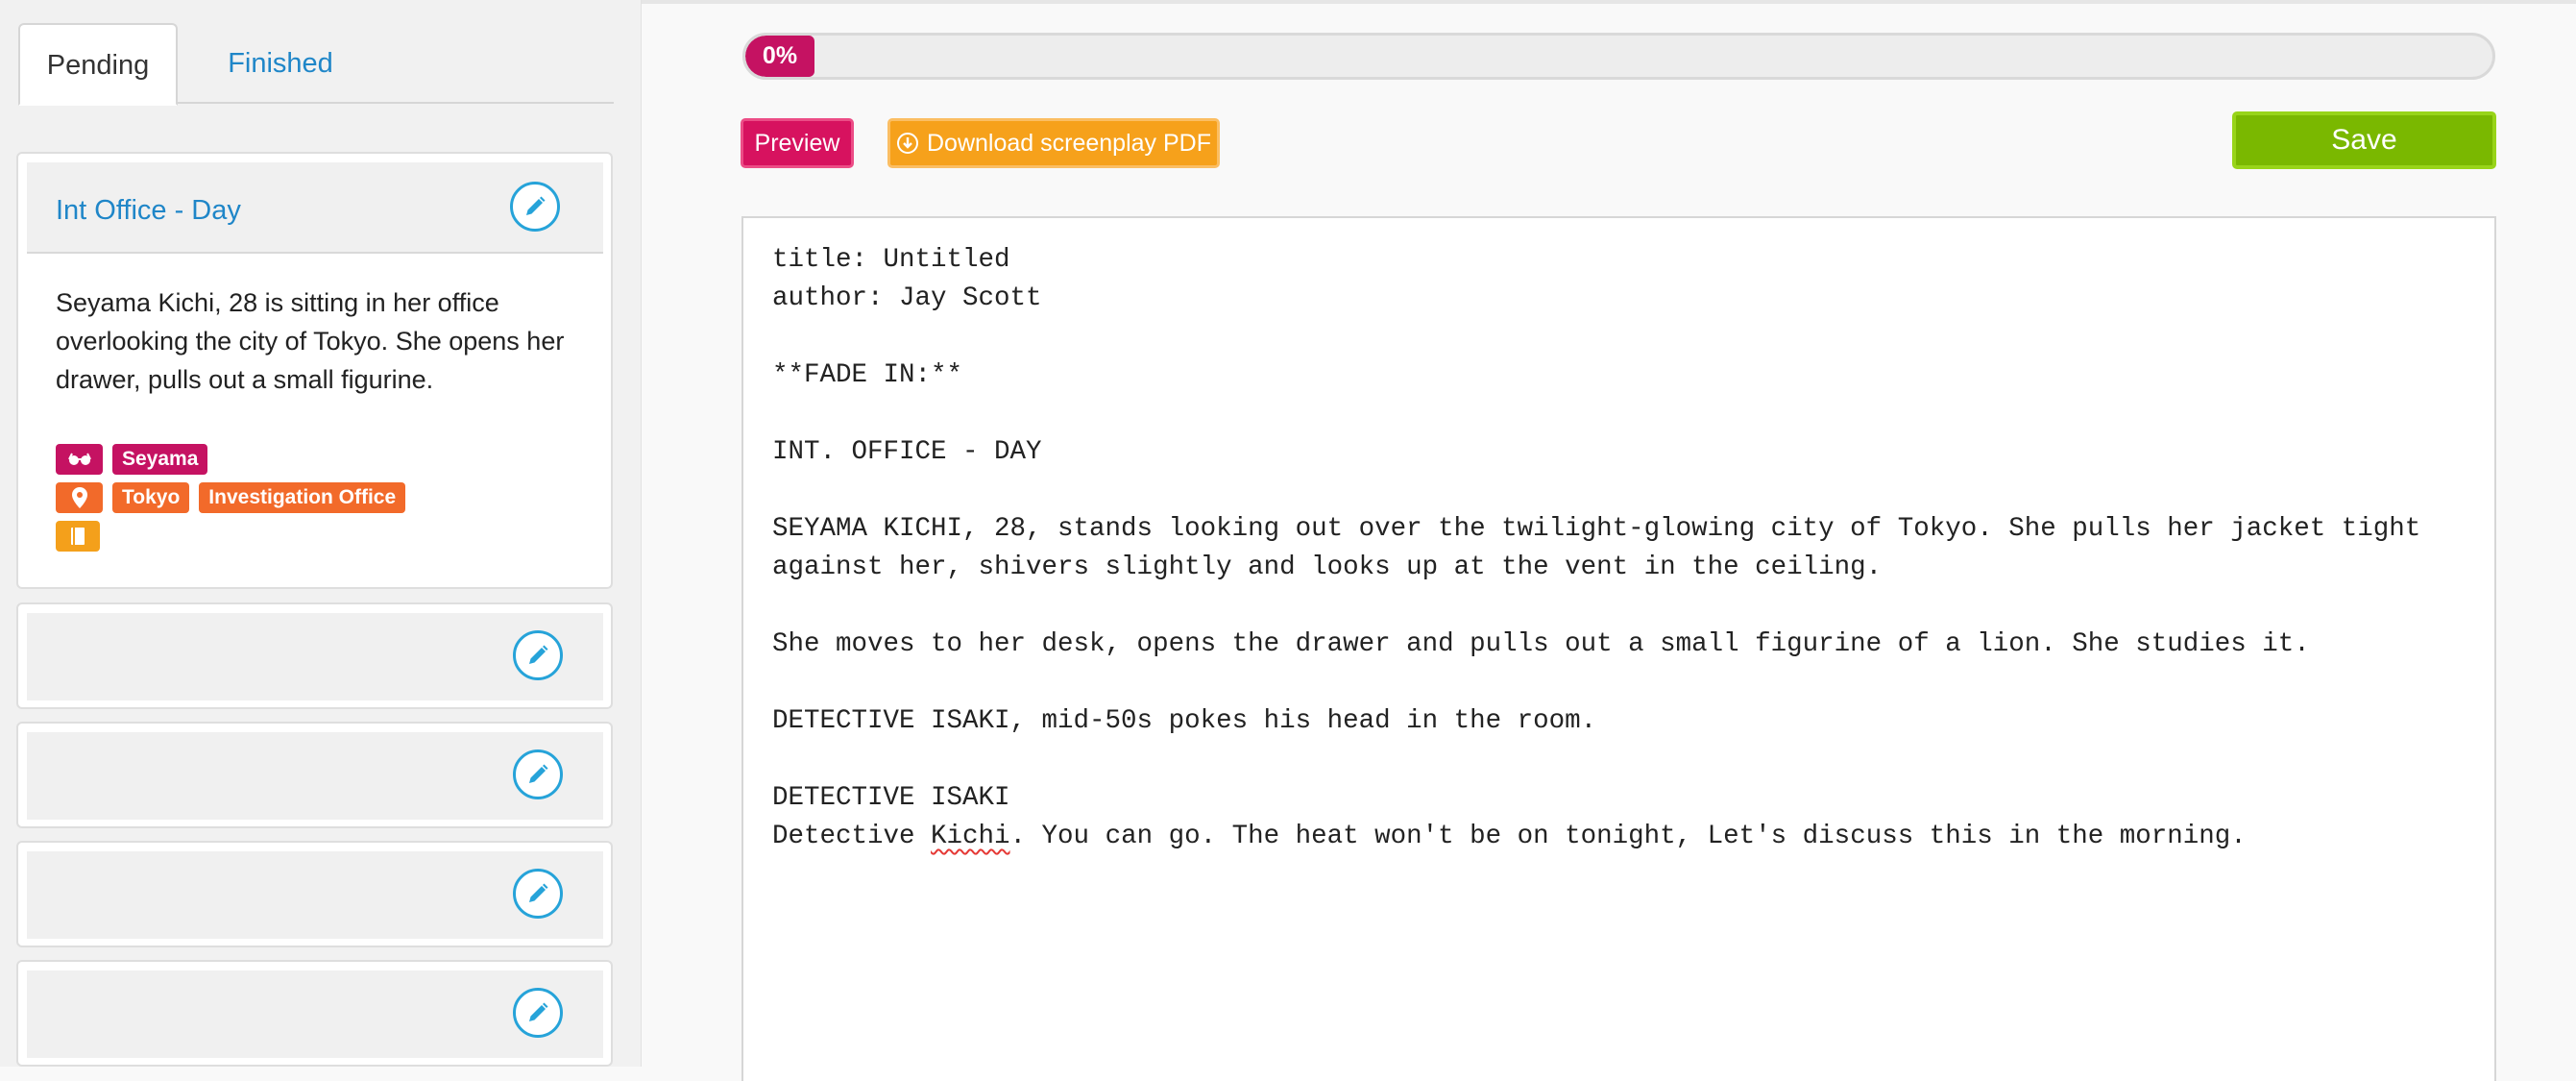 This screenshot has width=2576, height=1081. I want to click on notebook-icon, so click(78, 536).